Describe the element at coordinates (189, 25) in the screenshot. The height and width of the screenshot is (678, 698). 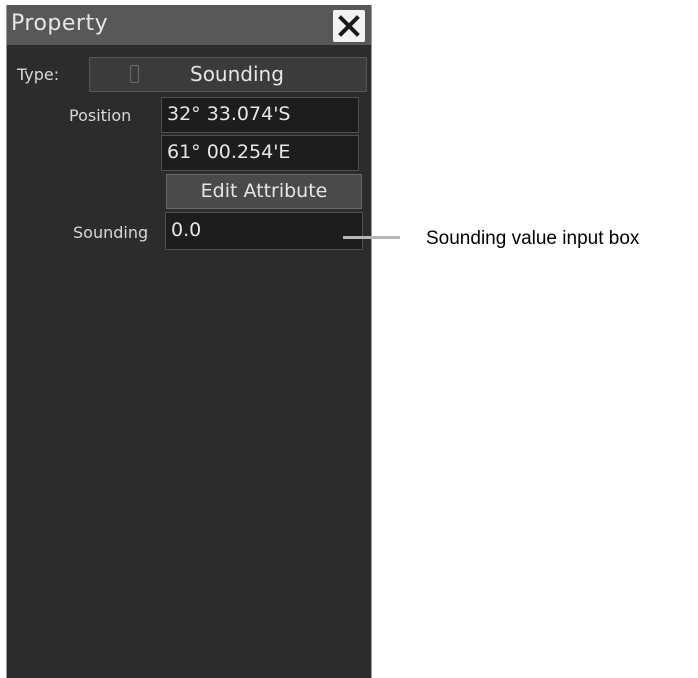
I see `title-bar: Property` at that location.